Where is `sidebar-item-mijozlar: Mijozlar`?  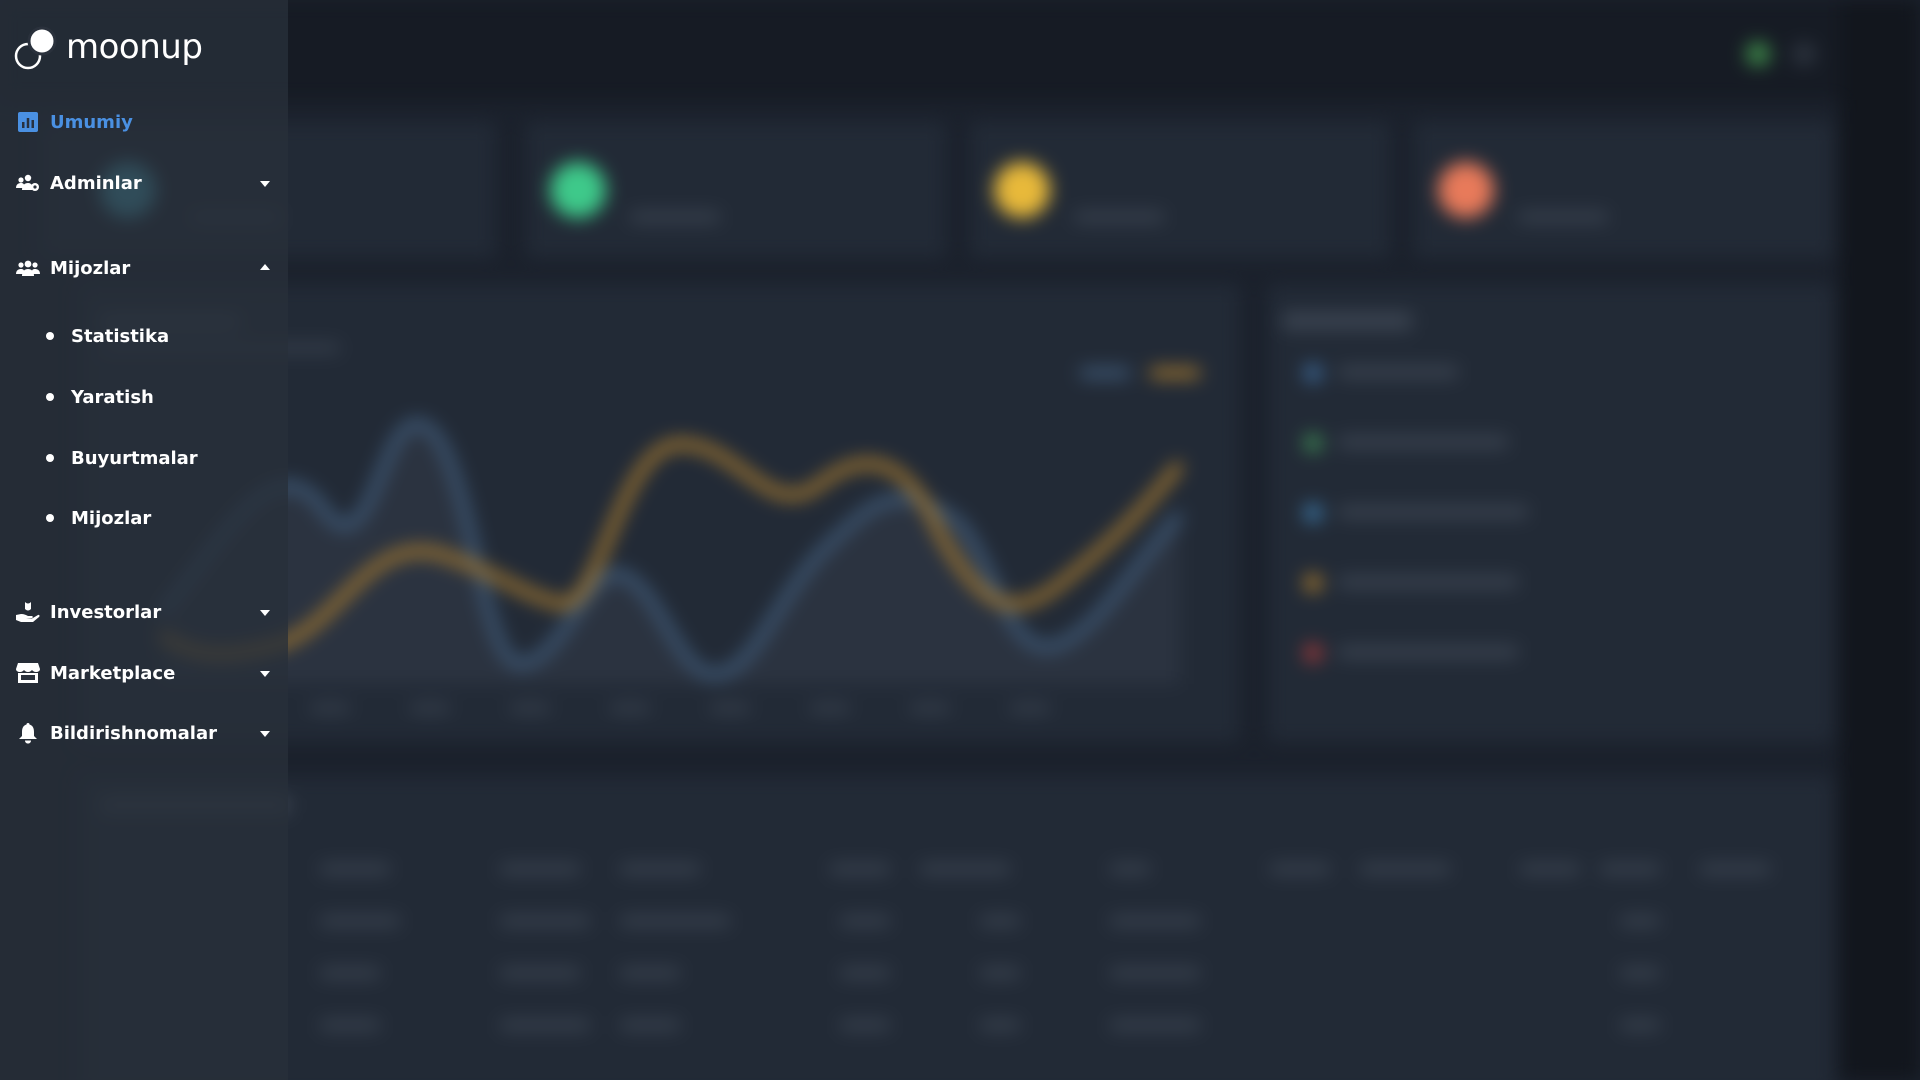 sidebar-item-mijozlar: Mijozlar is located at coordinates (145, 268).